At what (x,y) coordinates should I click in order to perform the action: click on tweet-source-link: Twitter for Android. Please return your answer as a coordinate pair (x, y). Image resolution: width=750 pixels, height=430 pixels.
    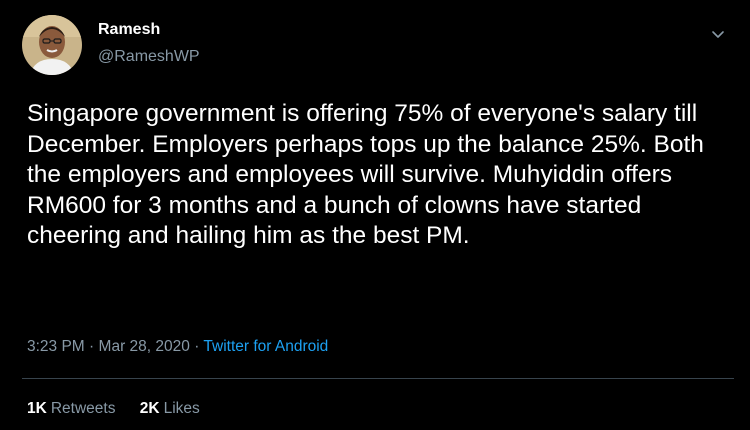
    Looking at the image, I should click on (265, 346).